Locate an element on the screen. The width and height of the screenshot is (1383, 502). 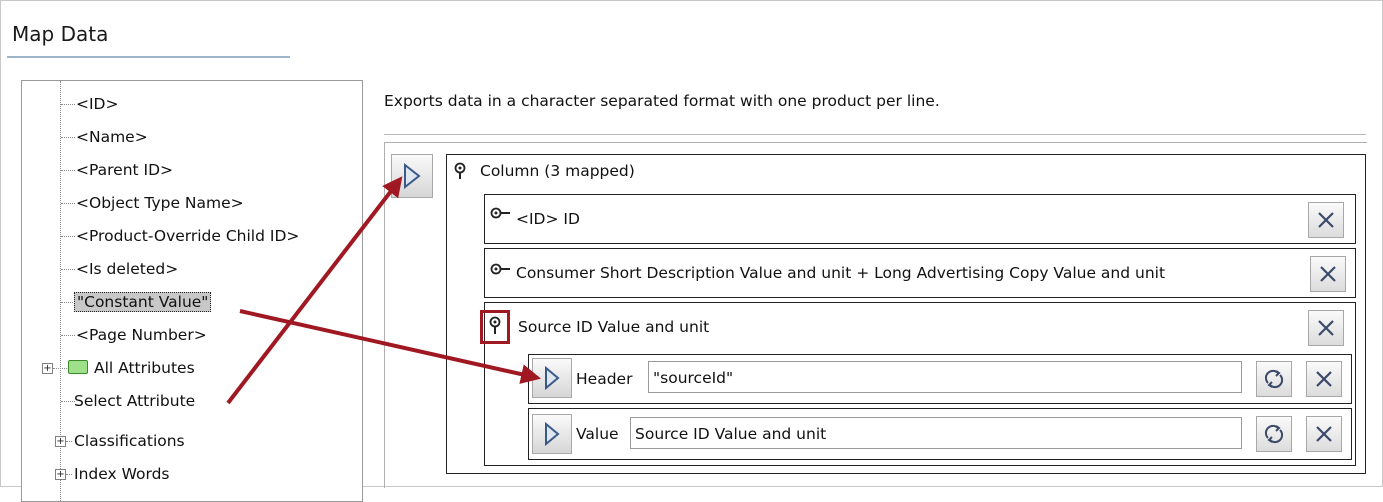
arrow-select-attribute-to-column is located at coordinates (314, 290).